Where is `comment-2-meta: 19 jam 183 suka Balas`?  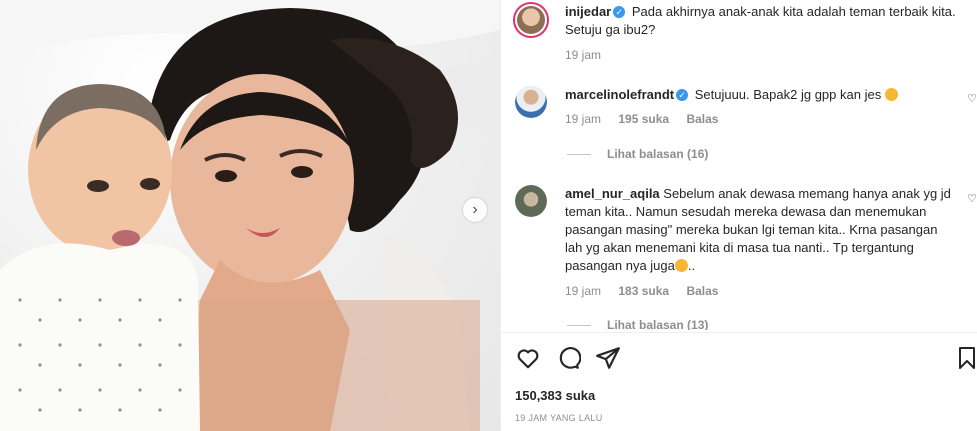
comment-2-meta: 19 jam 183 suka Balas is located at coordinates (648, 291).